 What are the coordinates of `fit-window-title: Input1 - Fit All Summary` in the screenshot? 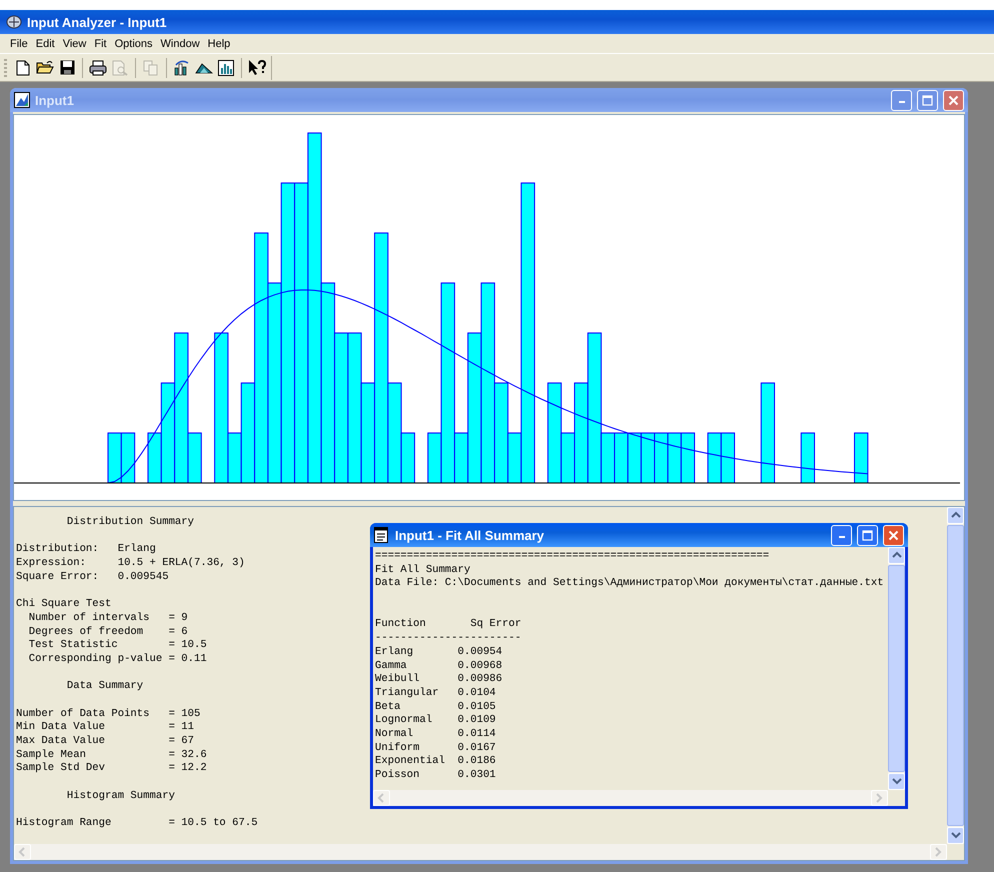 It's located at (469, 535).